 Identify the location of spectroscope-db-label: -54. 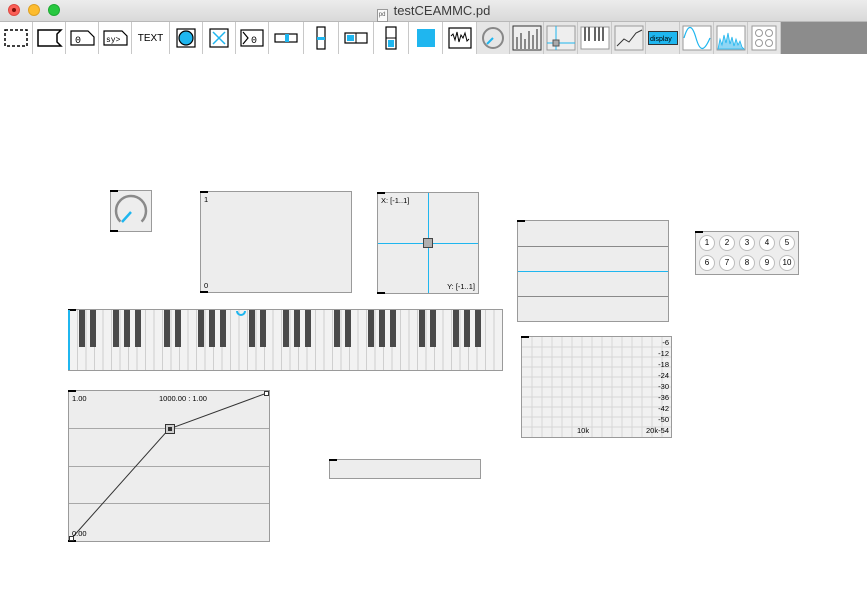
(663, 430).